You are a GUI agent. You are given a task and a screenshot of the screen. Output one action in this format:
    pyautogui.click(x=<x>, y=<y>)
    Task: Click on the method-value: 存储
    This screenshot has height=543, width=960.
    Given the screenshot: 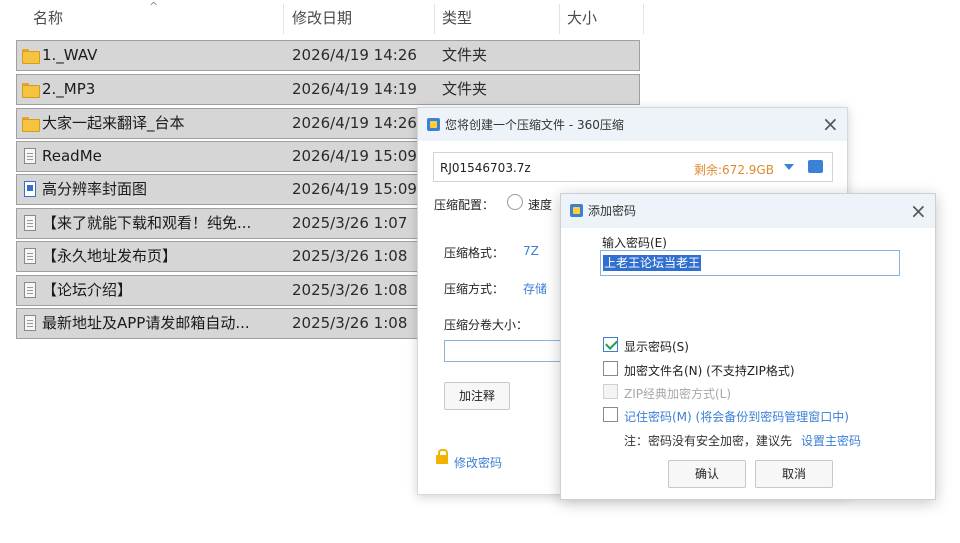 What is the action you would take?
    pyautogui.click(x=535, y=288)
    